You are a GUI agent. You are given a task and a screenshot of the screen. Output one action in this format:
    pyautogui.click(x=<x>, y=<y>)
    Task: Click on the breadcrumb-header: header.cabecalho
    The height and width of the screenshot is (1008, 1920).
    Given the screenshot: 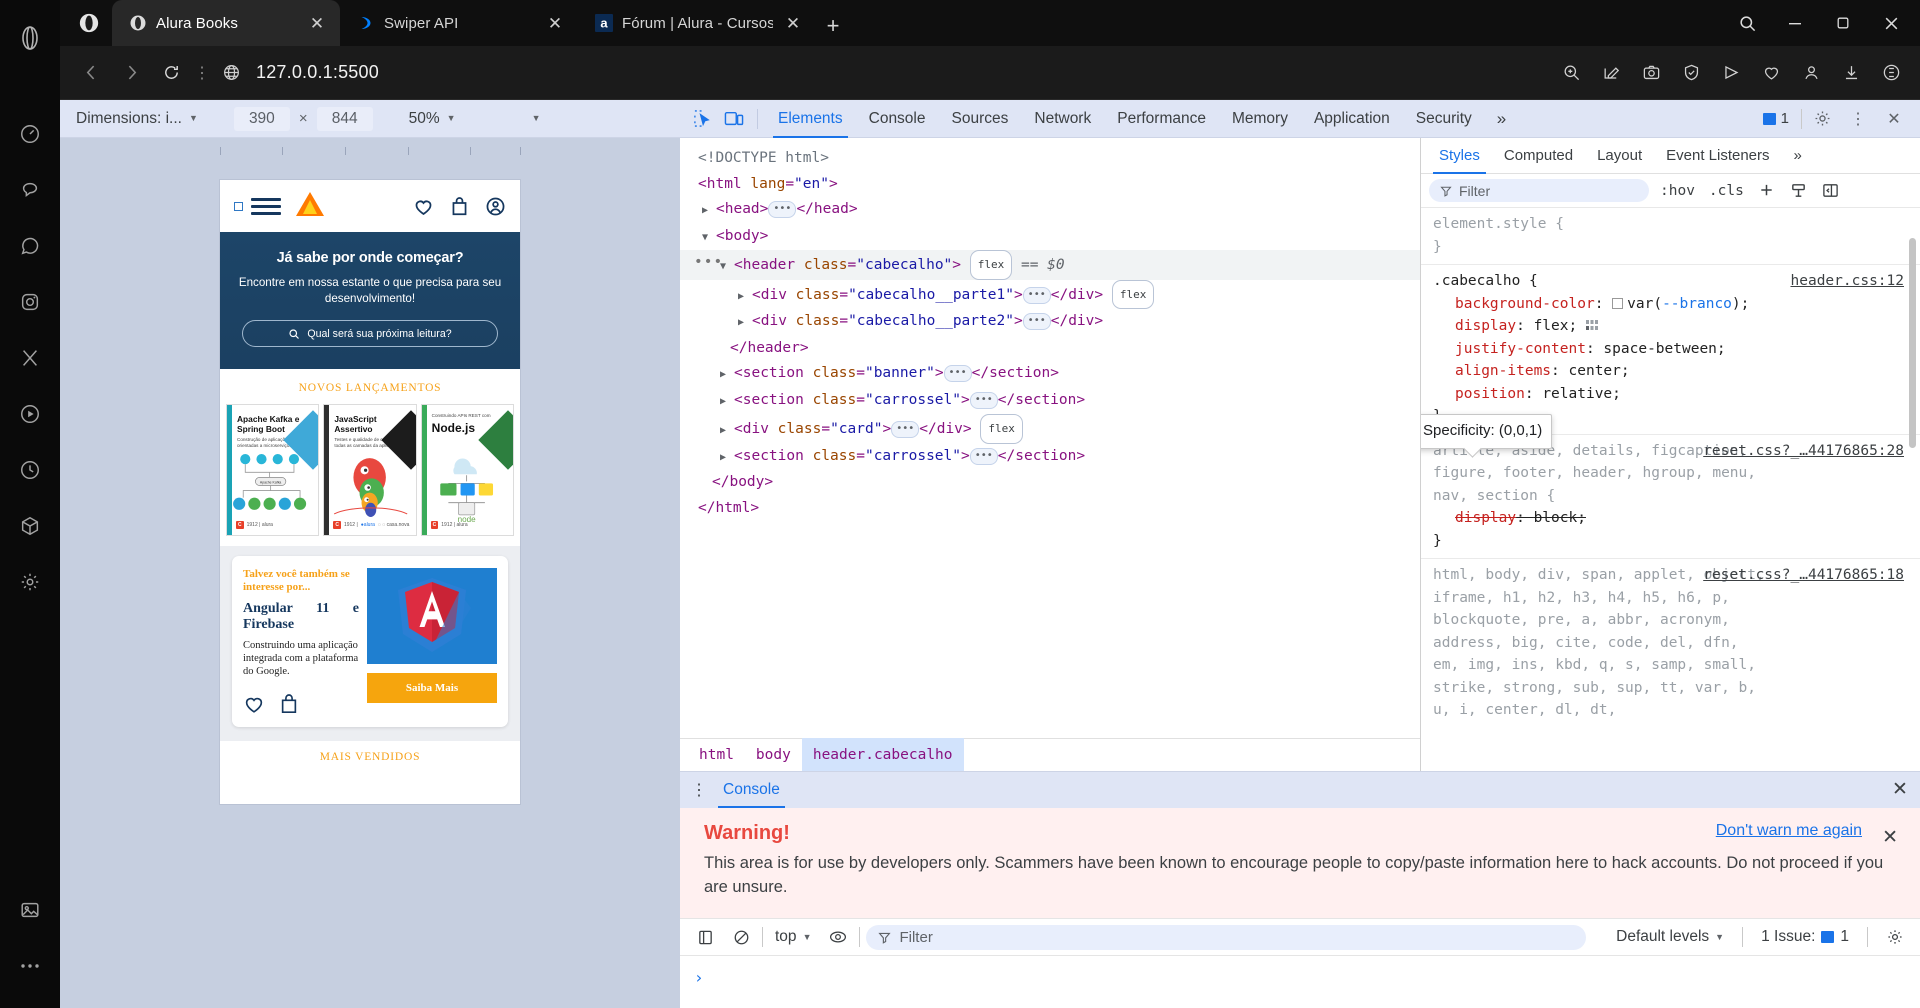 What is the action you would take?
    pyautogui.click(x=882, y=754)
    